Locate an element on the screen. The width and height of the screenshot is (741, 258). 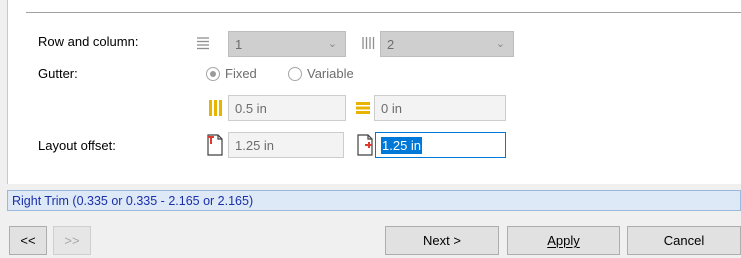
columns-value: 2 is located at coordinates (391, 44).